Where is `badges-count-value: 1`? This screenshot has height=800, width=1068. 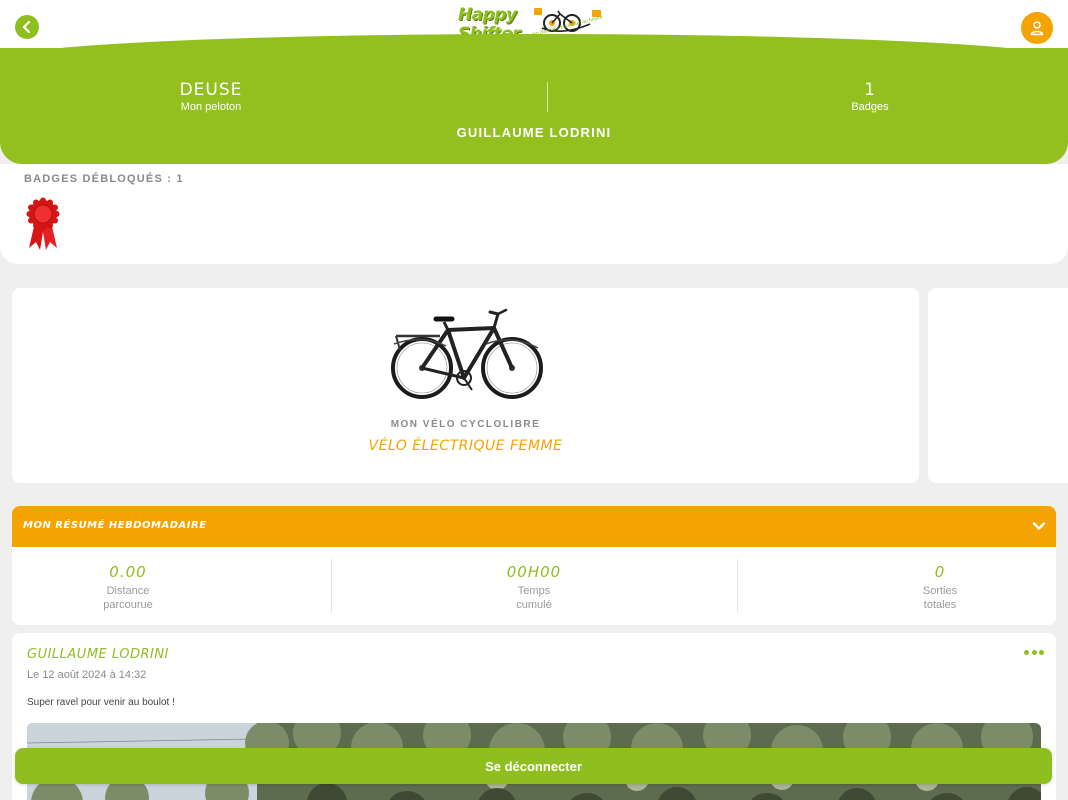
badges-count-value: 1 is located at coordinates (870, 90).